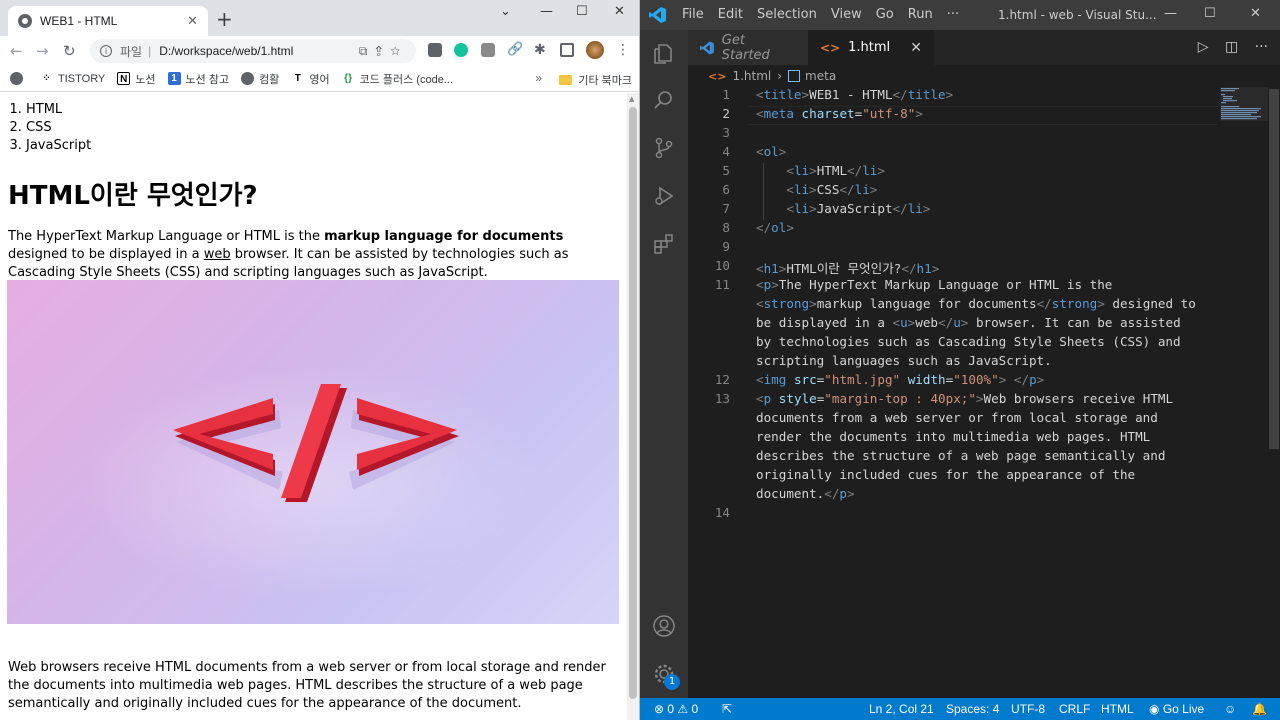 This screenshot has height=720, width=1280. What do you see at coordinates (488, 50) in the screenshot?
I see `extension-ex-icon` at bounding box center [488, 50].